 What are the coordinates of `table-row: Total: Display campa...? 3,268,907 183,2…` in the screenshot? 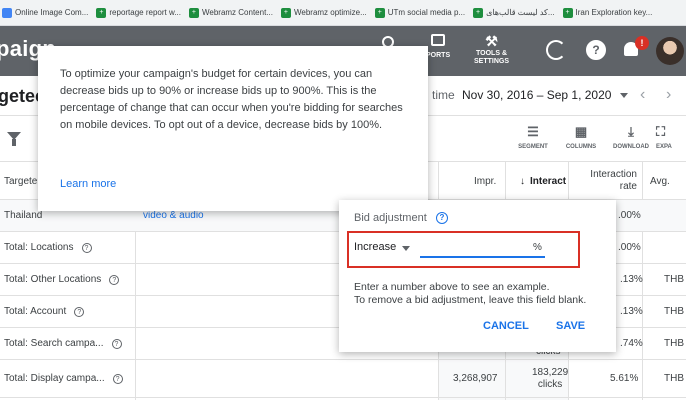 It's located at (343, 379).